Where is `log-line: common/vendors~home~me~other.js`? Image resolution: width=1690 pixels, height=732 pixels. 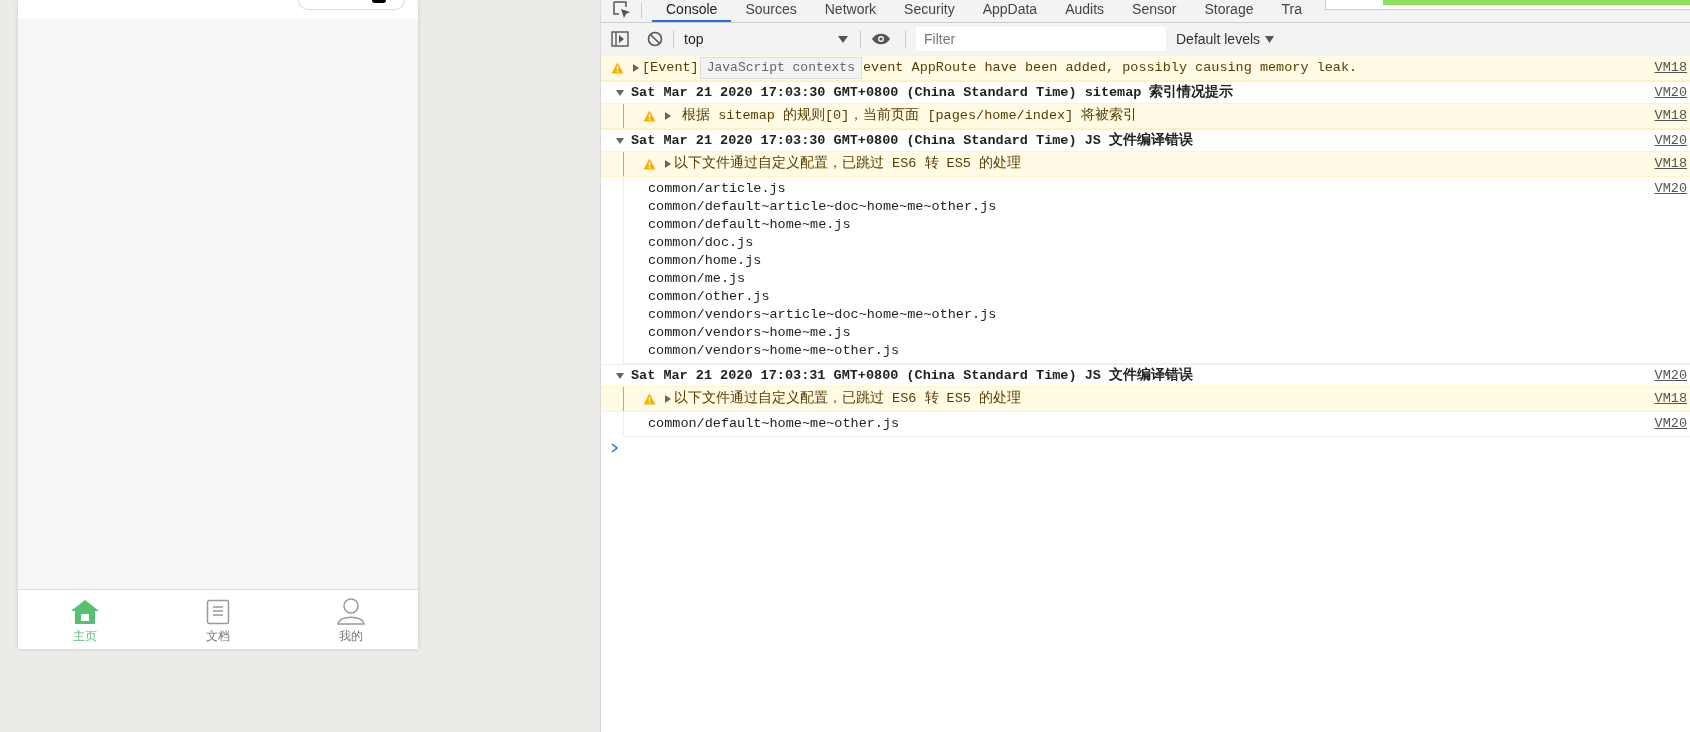 log-line: common/vendors~home~me~other.js is located at coordinates (774, 350).